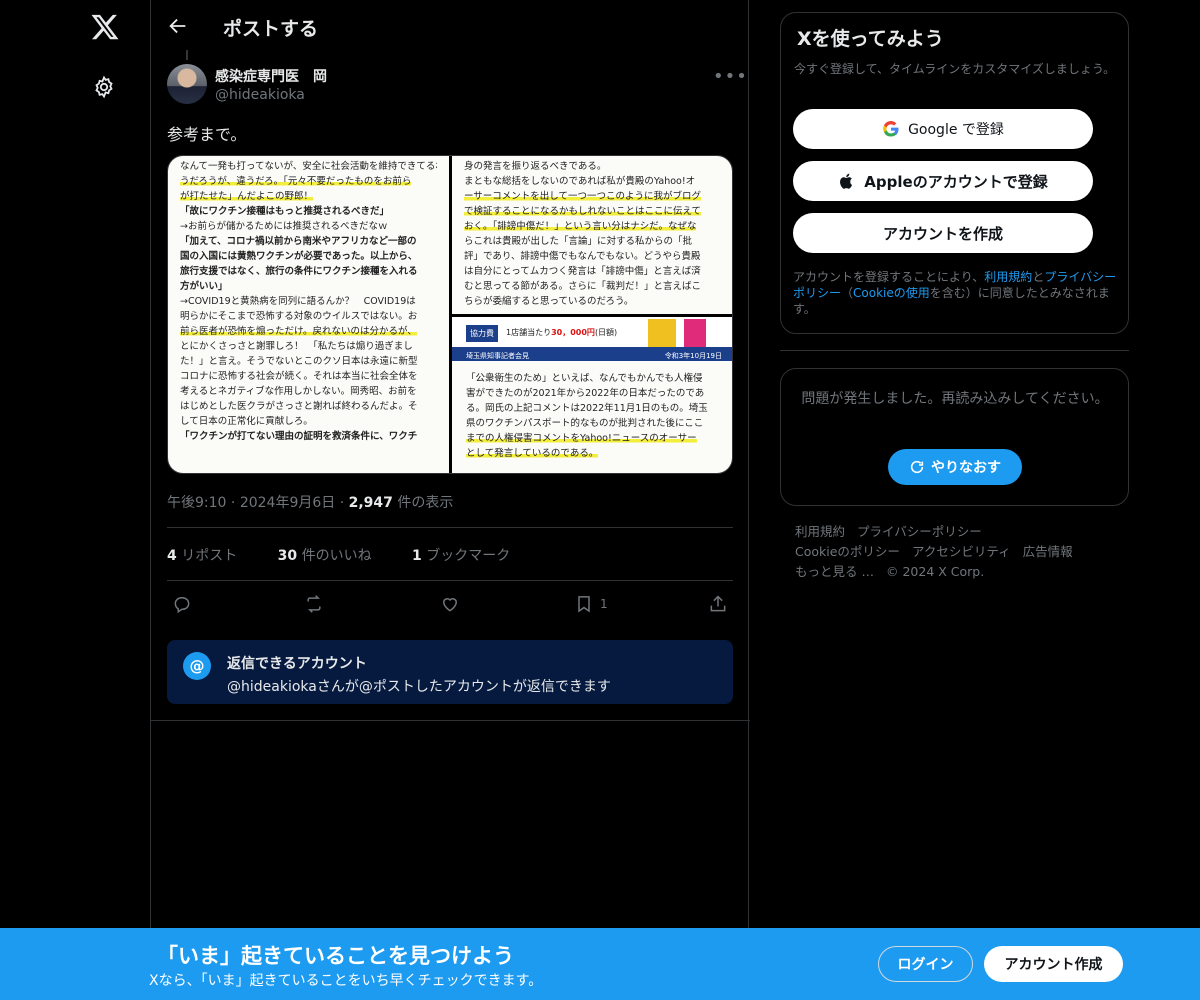  I want to click on views-count: 2,947, so click(370, 503).